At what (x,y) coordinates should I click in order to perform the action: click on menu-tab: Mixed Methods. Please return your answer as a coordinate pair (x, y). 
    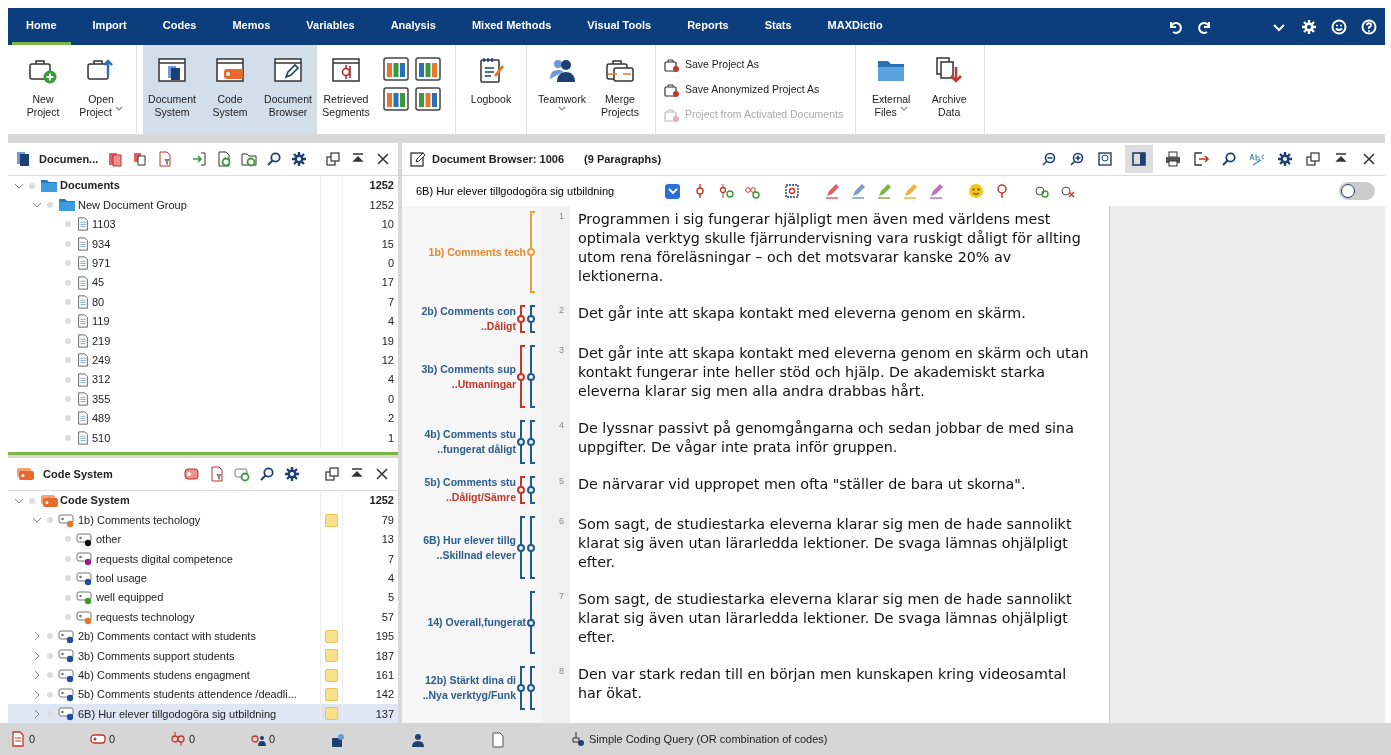
    Looking at the image, I should click on (511, 26).